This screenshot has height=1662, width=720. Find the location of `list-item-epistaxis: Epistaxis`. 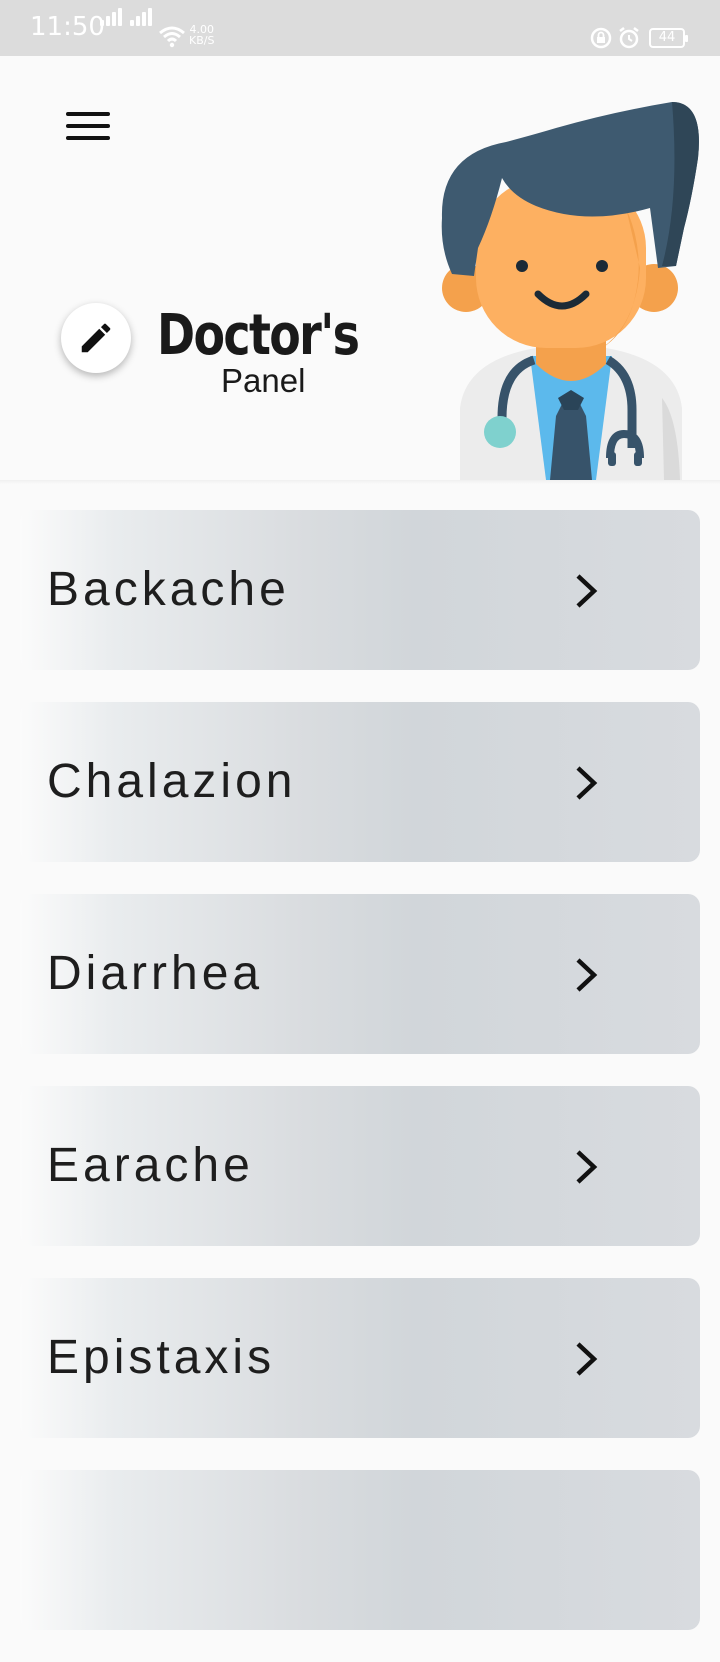

list-item-epistaxis: Epistaxis is located at coordinates (360, 1358).